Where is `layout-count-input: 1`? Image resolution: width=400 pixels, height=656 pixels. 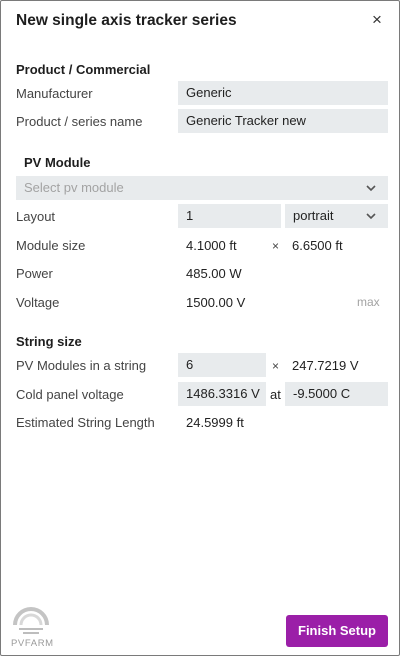
layout-count-input: 1 is located at coordinates (229, 216).